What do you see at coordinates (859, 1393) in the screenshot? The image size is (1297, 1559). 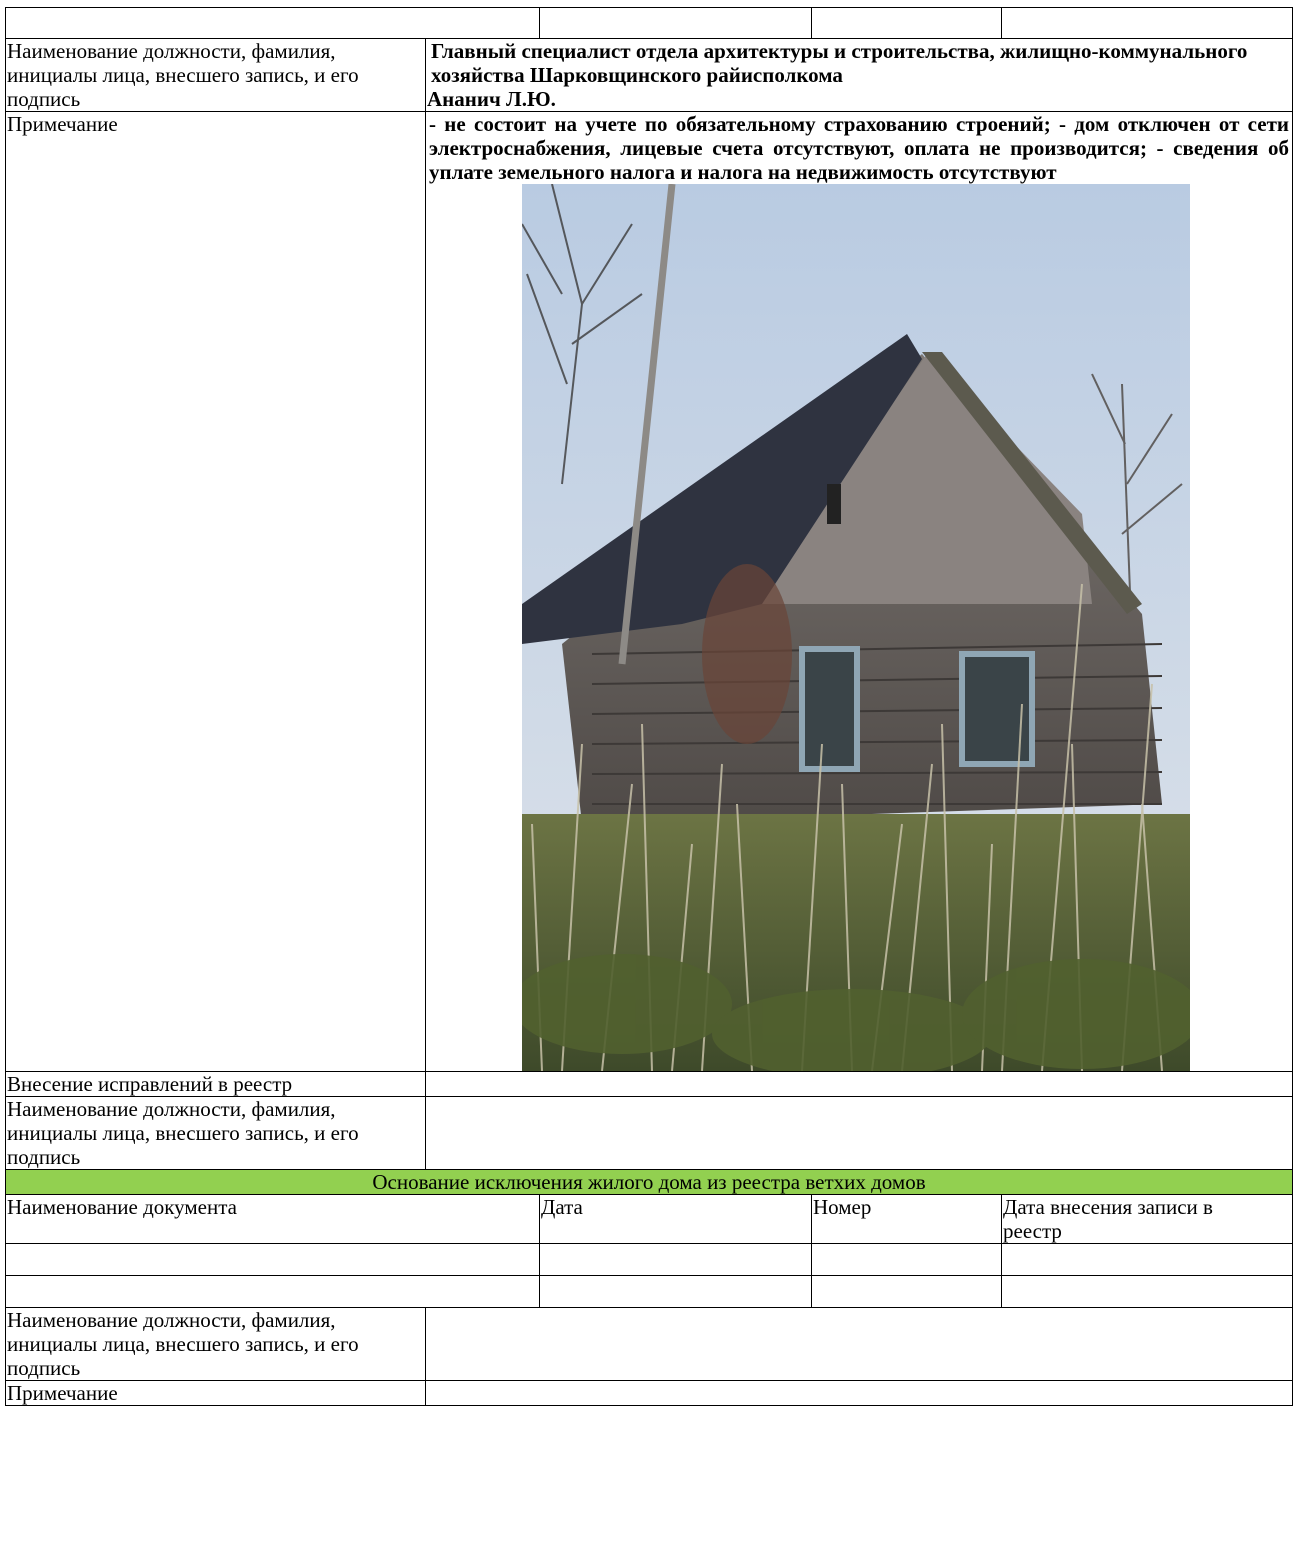 I see `exclusion-note-value` at bounding box center [859, 1393].